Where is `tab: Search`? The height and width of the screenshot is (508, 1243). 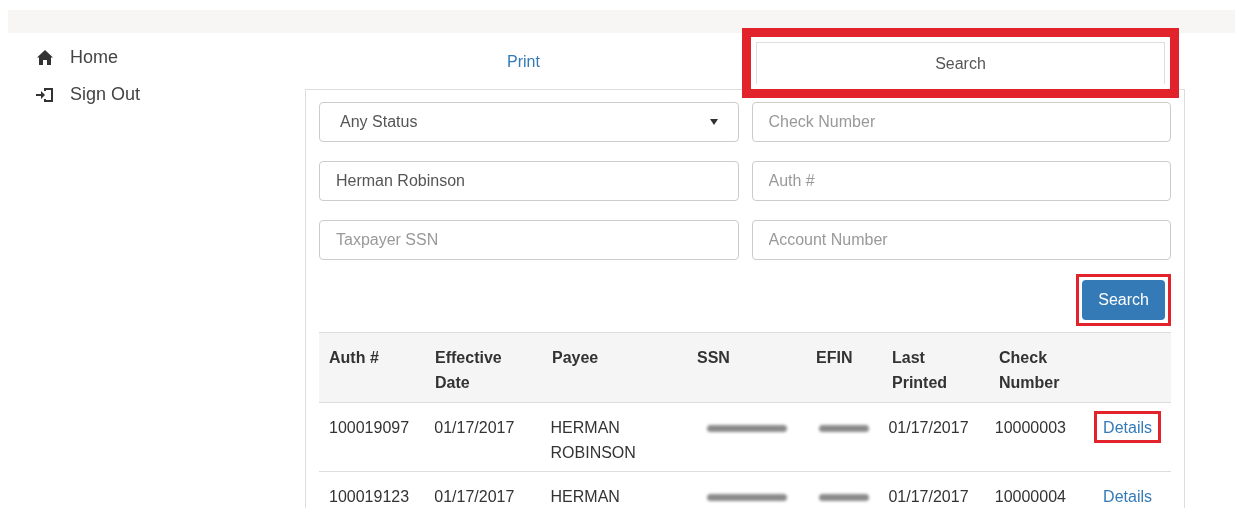
tab: Search is located at coordinates (960, 63).